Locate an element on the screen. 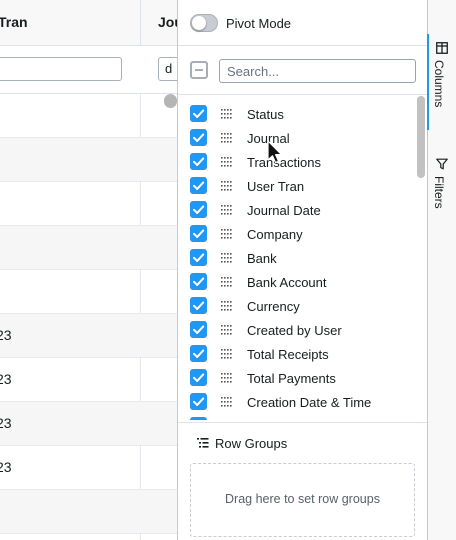  tab-columns: Columns is located at coordinates (441, 82).